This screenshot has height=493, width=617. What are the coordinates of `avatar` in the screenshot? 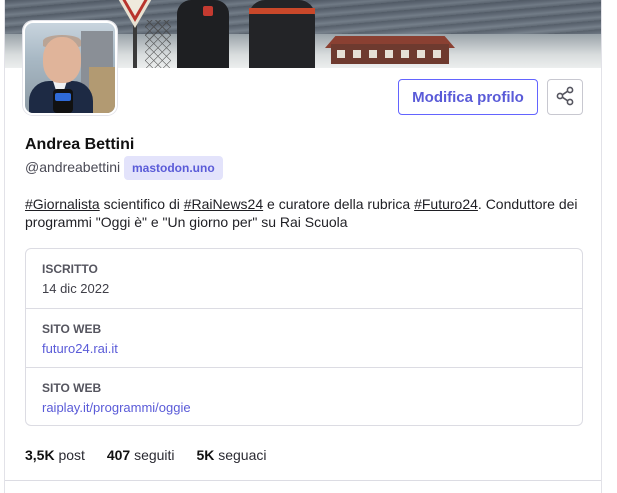 It's located at (70, 68).